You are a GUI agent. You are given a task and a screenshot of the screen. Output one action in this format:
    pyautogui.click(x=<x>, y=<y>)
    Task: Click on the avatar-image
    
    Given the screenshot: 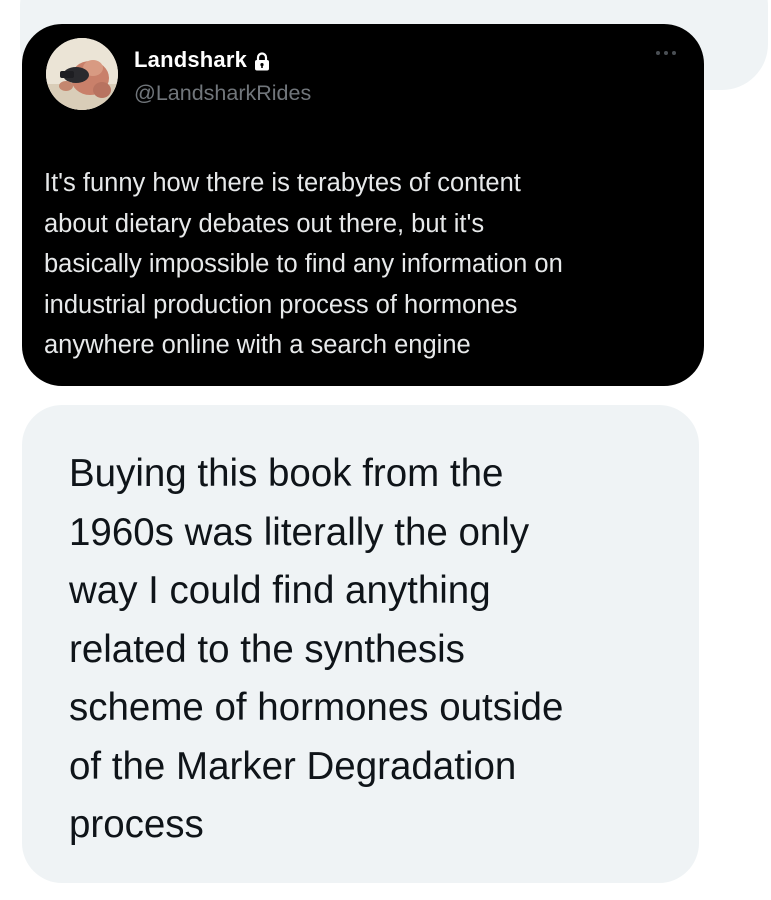 What is the action you would take?
    pyautogui.click(x=82, y=74)
    